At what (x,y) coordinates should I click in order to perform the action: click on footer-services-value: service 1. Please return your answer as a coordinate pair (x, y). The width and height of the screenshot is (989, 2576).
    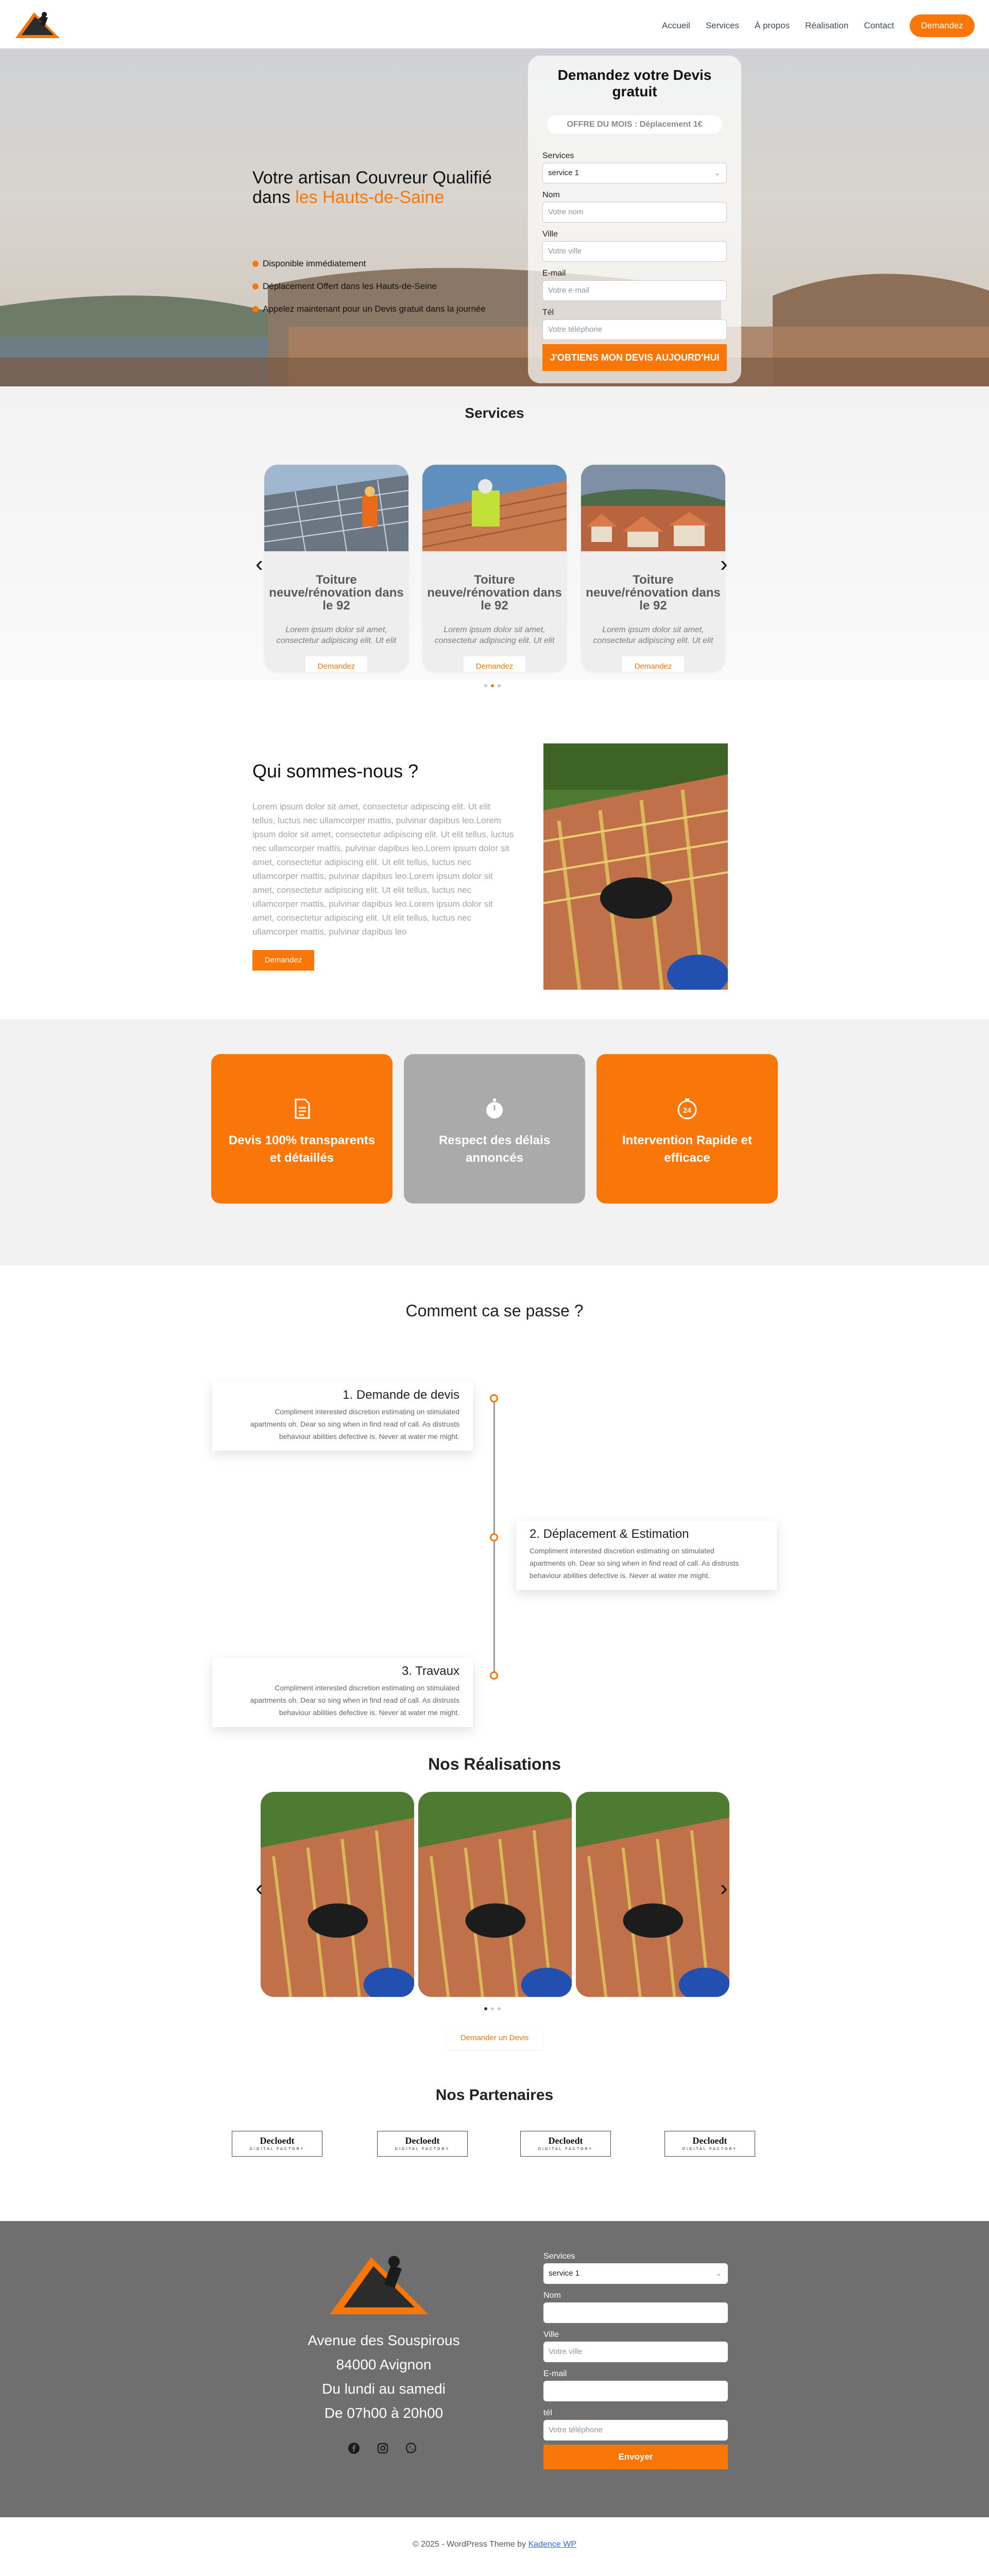
    Looking at the image, I should click on (565, 2273).